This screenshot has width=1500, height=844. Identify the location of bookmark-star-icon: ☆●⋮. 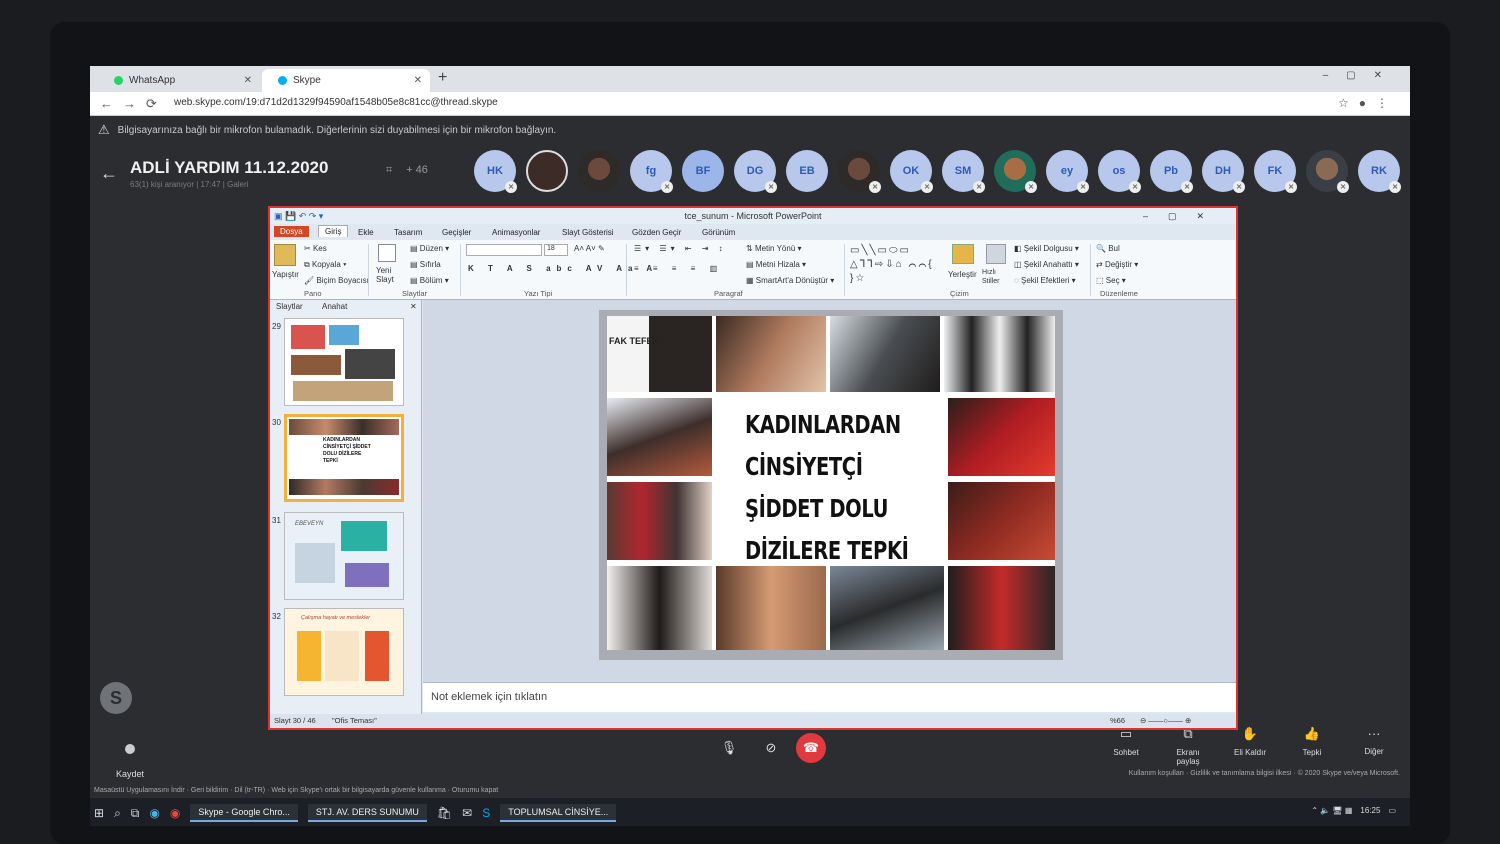
(1368, 103).